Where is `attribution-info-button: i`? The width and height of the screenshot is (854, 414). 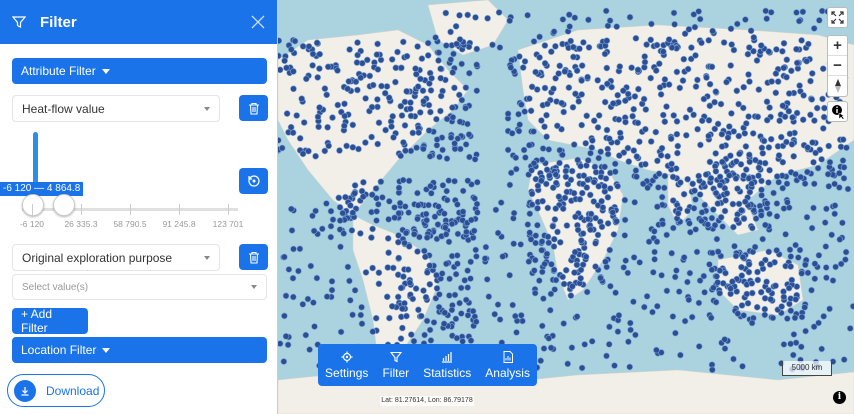 attribution-info-button: i is located at coordinates (839, 397).